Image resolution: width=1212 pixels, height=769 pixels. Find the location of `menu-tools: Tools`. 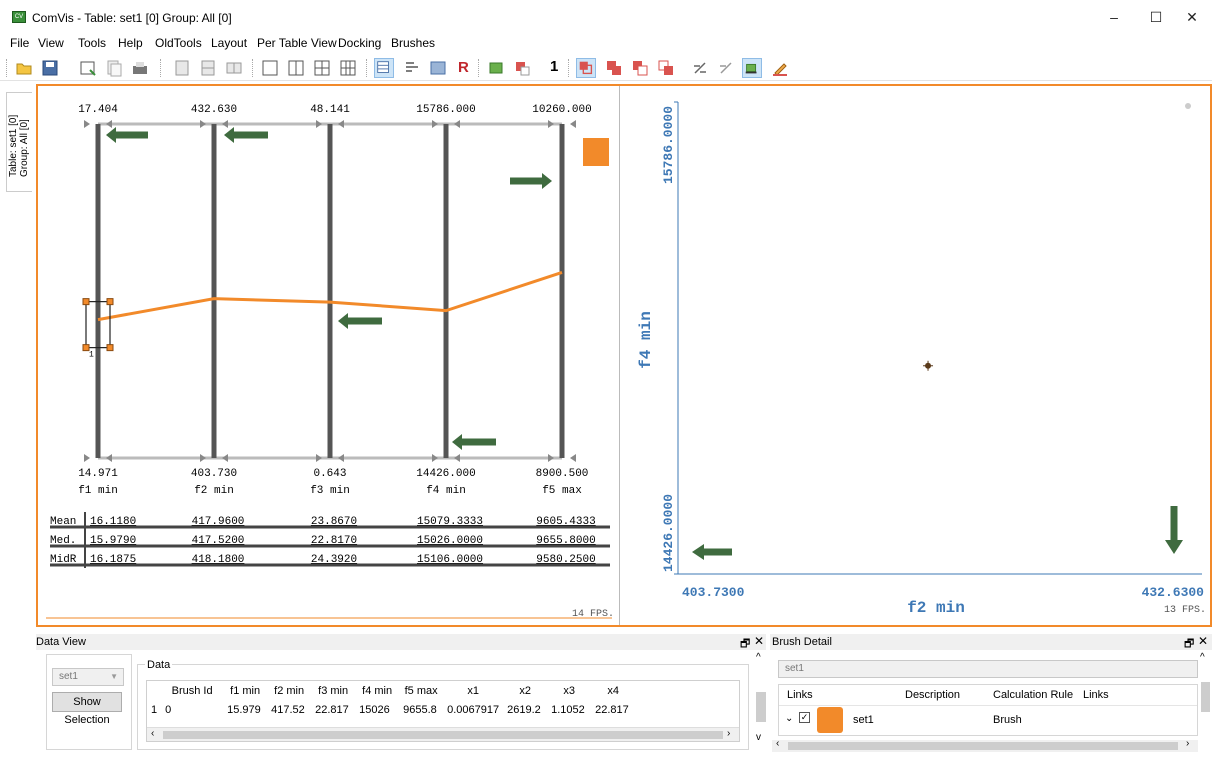

menu-tools: Tools is located at coordinates (92, 43).